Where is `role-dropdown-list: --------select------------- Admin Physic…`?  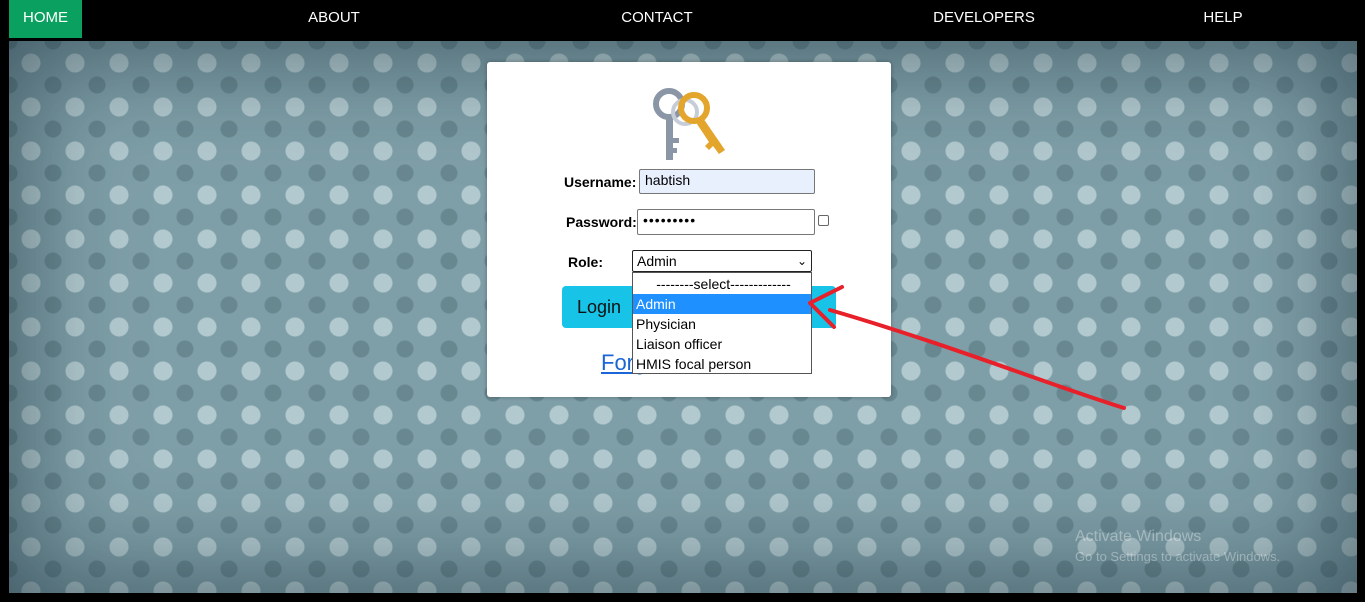 role-dropdown-list: --------select------------- Admin Physic… is located at coordinates (722, 323).